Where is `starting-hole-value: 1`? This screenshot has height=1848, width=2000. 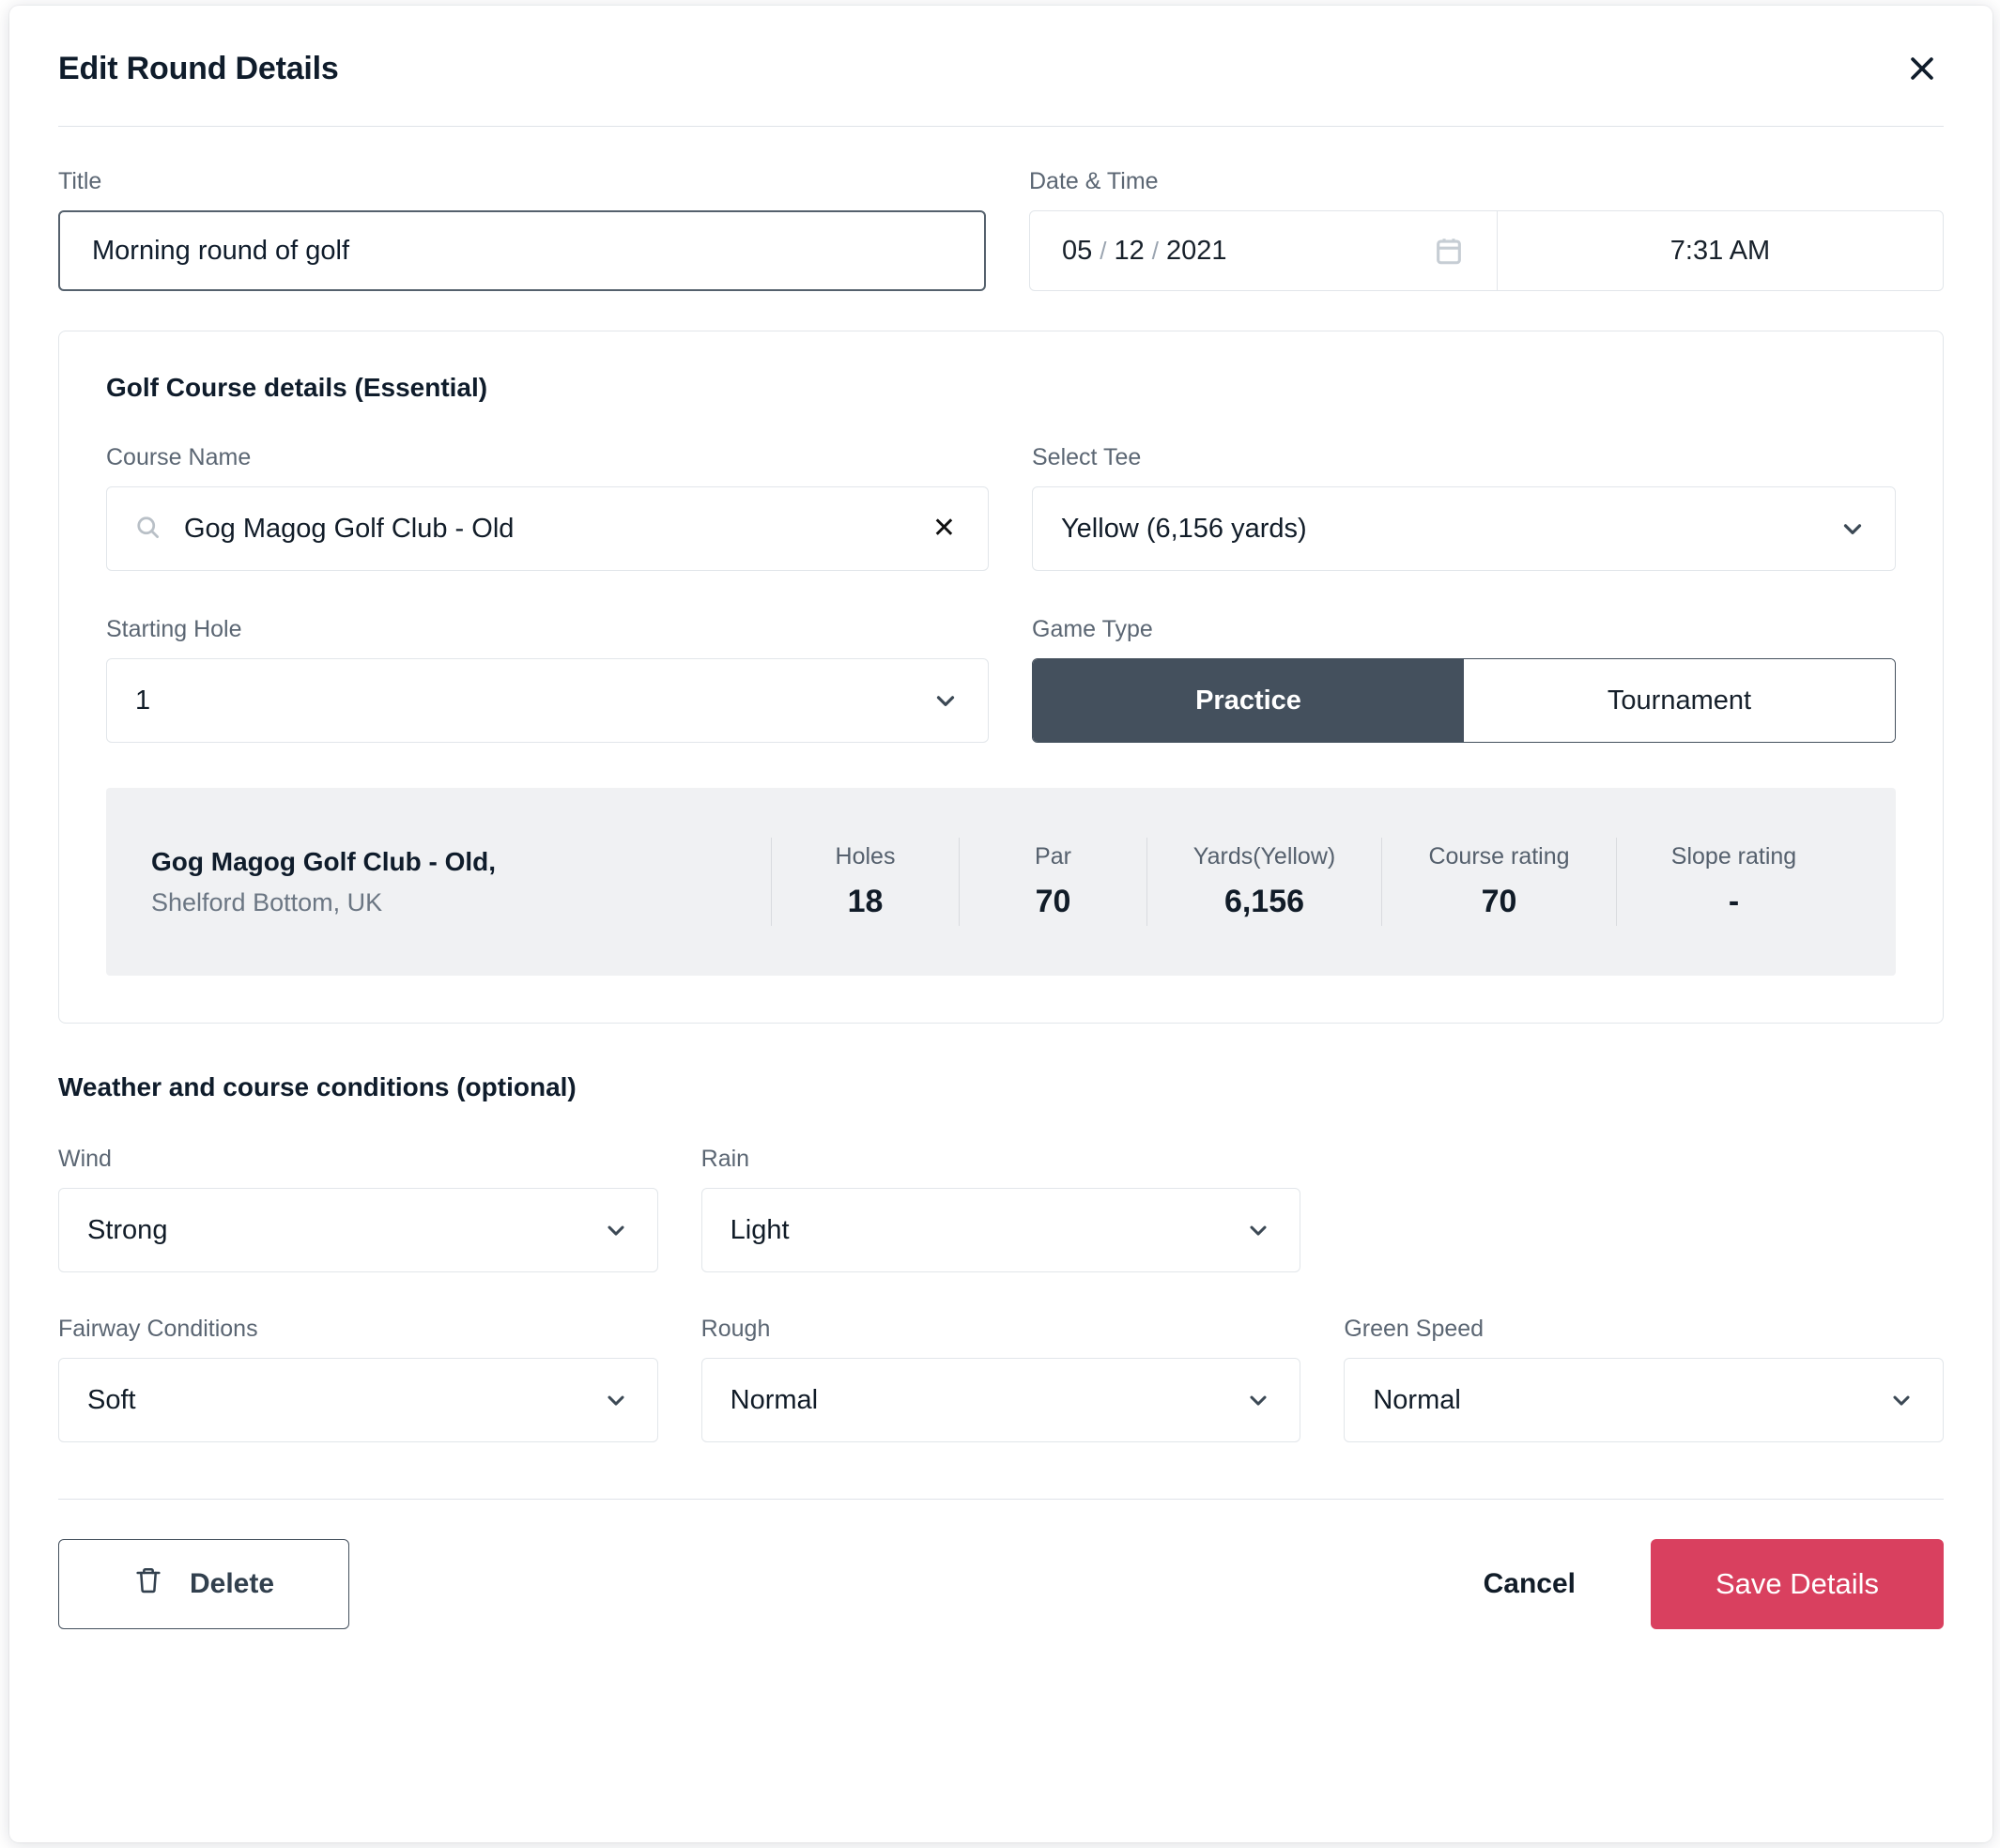 starting-hole-value: 1 is located at coordinates (143, 700).